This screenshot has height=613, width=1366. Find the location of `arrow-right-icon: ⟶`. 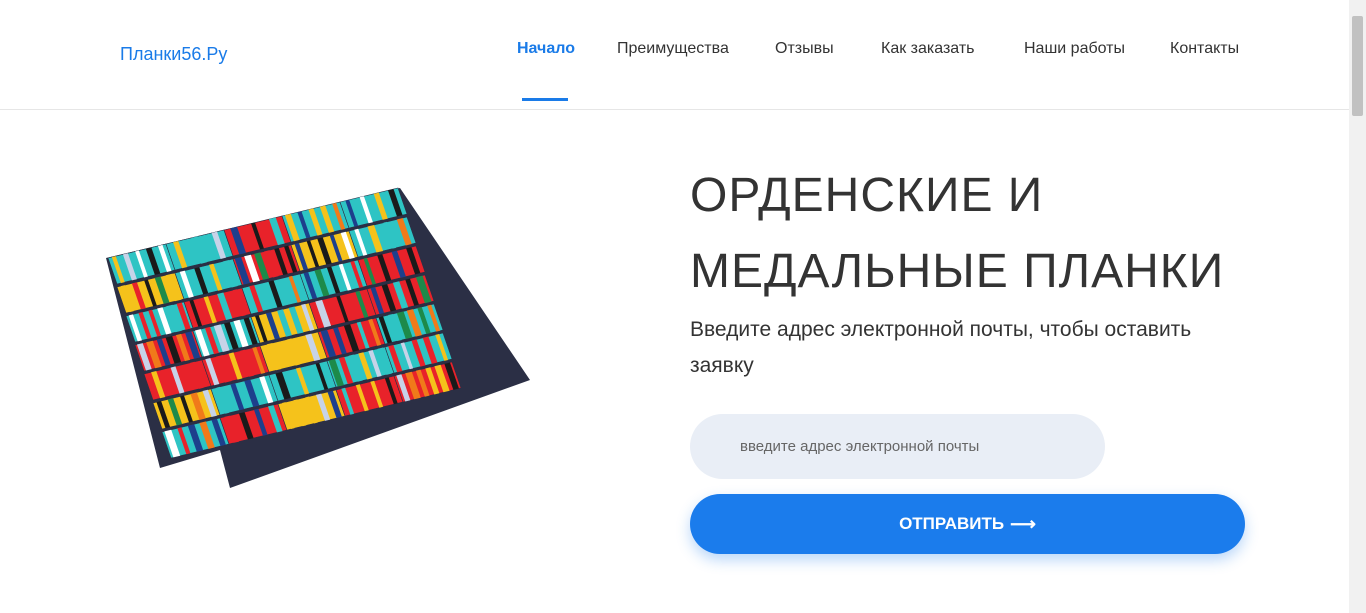

arrow-right-icon: ⟶ is located at coordinates (1023, 524).